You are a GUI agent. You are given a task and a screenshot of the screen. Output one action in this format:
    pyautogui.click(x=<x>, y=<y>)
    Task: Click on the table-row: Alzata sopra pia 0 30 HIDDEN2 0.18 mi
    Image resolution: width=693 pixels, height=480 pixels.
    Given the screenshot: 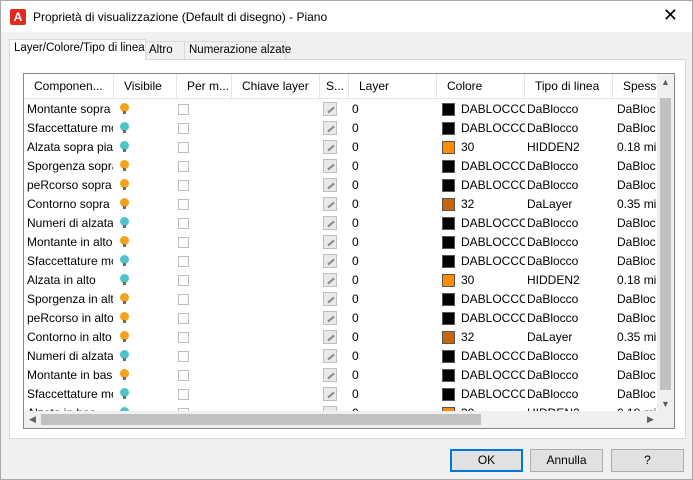 What is the action you would take?
    pyautogui.click(x=349, y=147)
    